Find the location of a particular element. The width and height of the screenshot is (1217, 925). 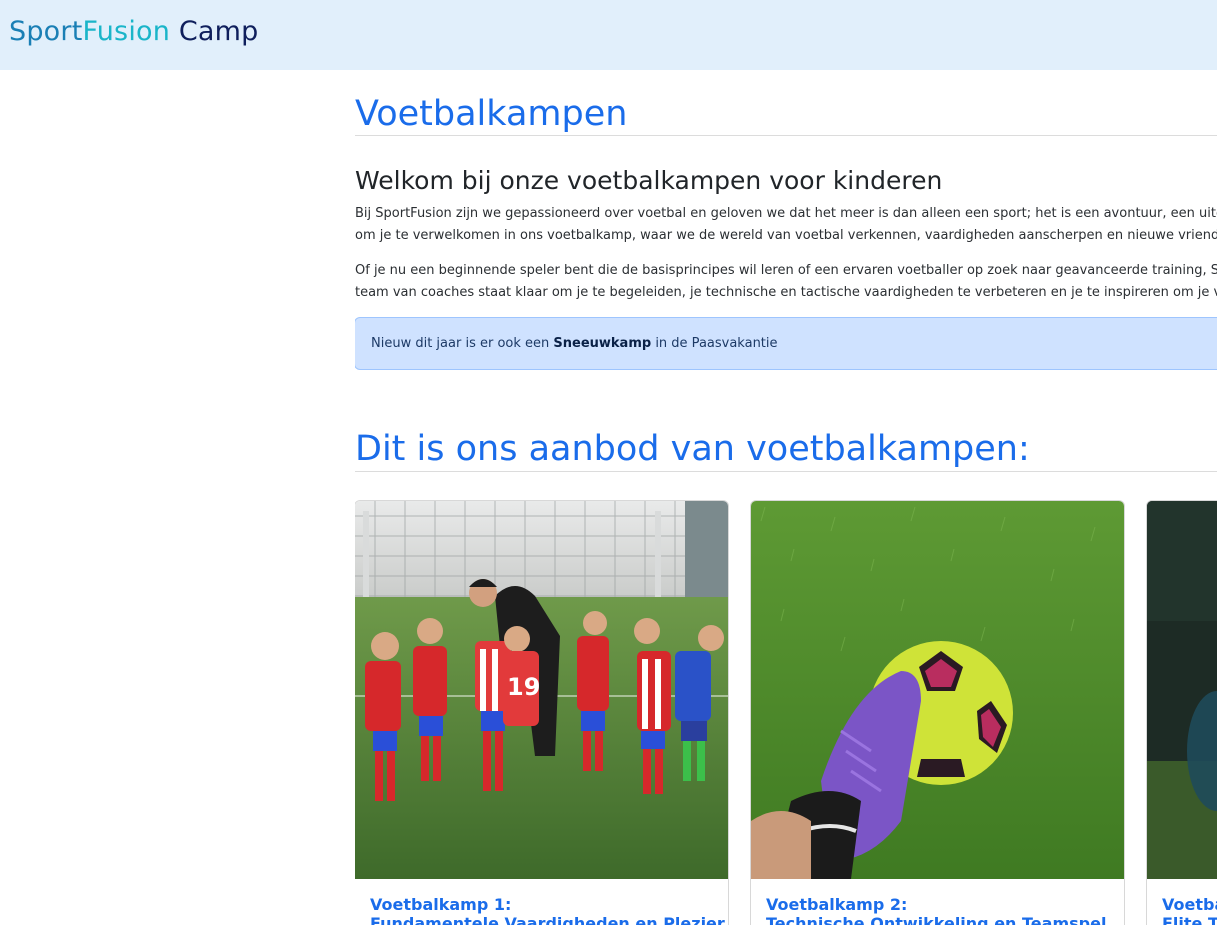

offer-divider is located at coordinates (786, 471).